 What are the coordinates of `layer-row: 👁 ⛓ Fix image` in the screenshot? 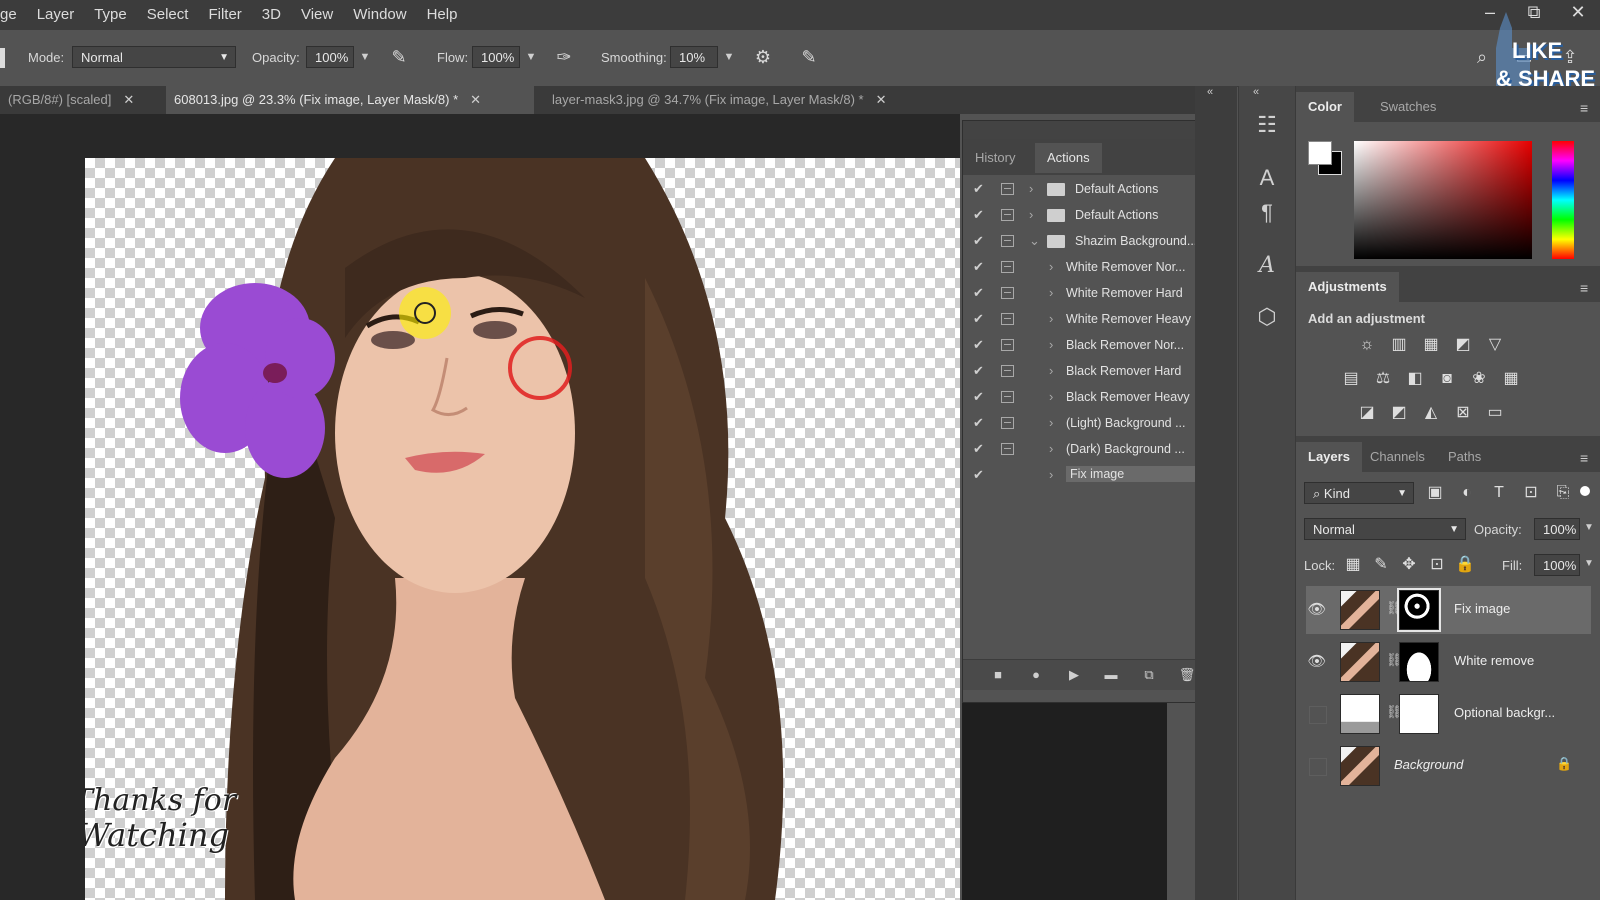 It's located at (1448, 610).